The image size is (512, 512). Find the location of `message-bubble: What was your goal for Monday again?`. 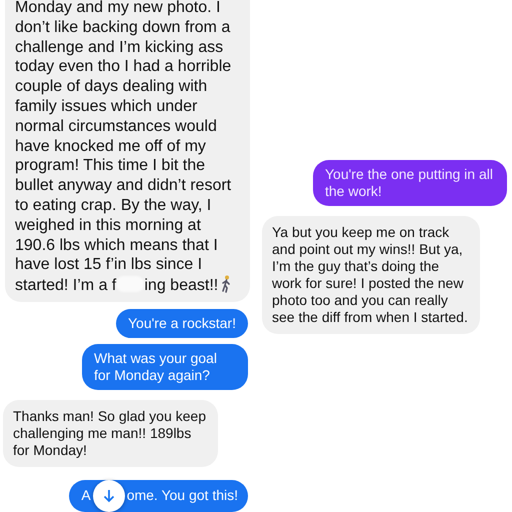

message-bubble: What was your goal for Monday again? is located at coordinates (165, 367).